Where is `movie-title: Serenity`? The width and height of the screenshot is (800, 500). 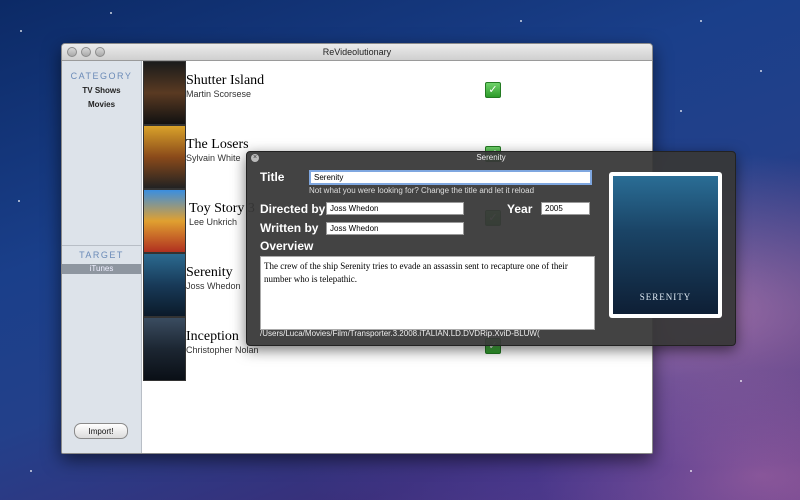 movie-title: Serenity is located at coordinates (209, 272).